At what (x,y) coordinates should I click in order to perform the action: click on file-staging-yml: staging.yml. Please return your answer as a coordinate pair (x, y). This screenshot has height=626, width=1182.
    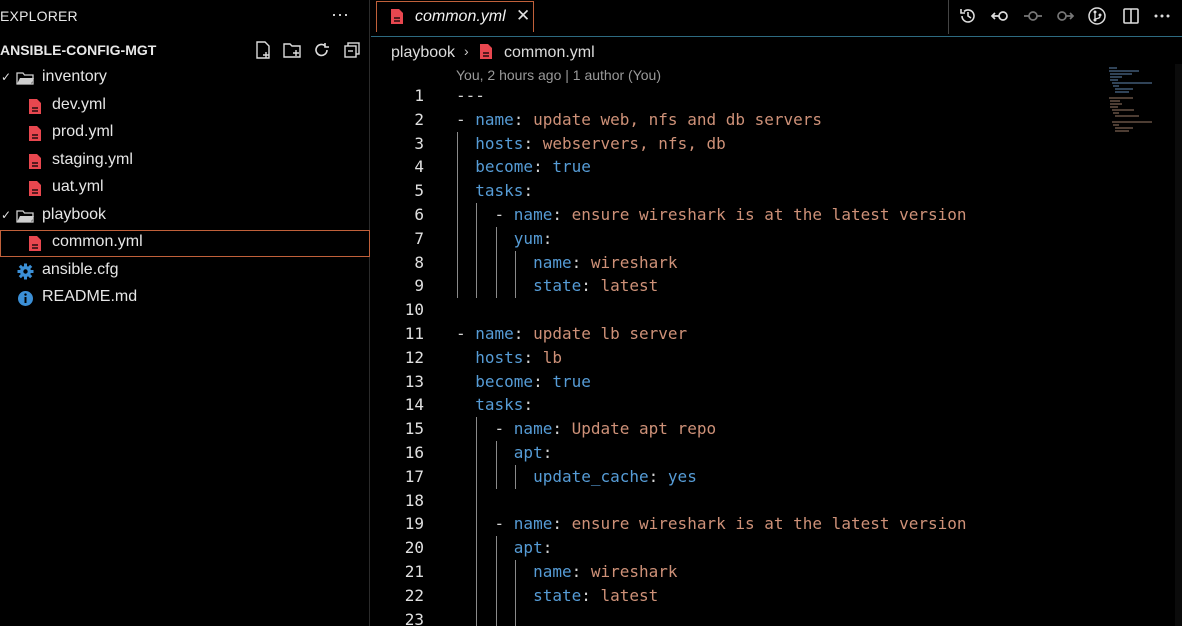
    Looking at the image, I should click on (185, 161).